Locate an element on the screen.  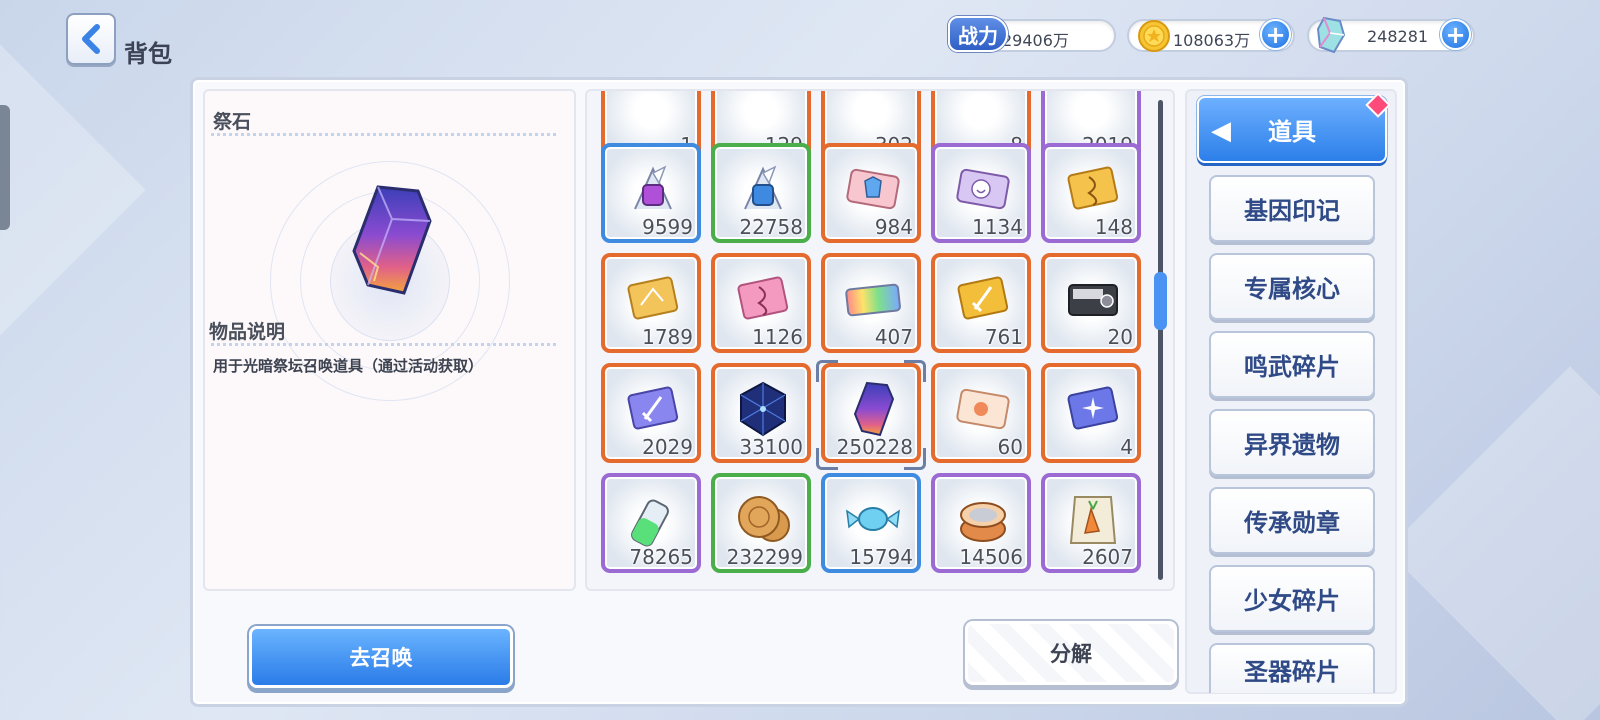
carrot-bag-icon is located at coordinates (1093, 520).